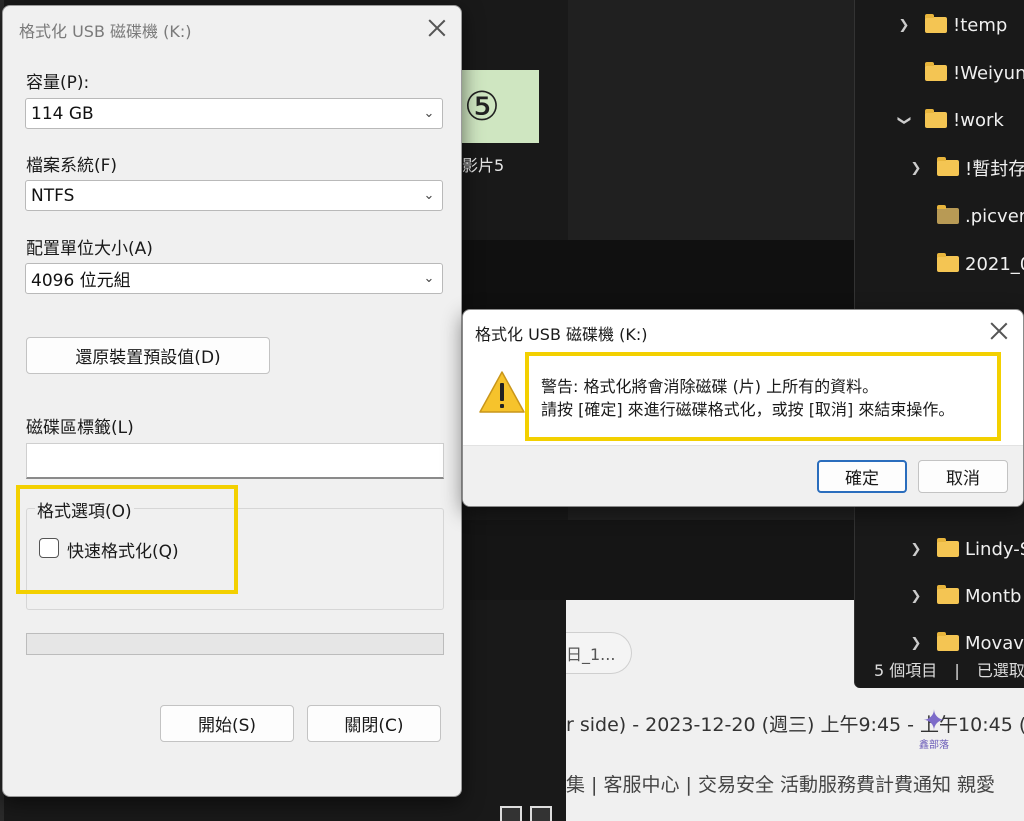  What do you see at coordinates (62, 113) in the screenshot?
I see `capacity-value: 114 GB` at bounding box center [62, 113].